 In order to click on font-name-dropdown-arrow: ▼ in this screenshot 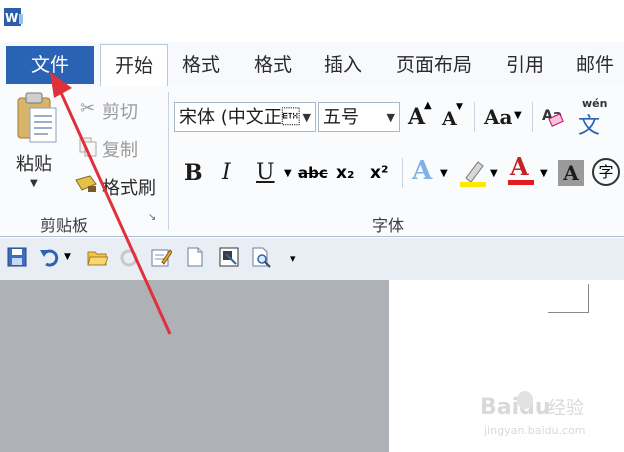, I will do `click(307, 117)`.